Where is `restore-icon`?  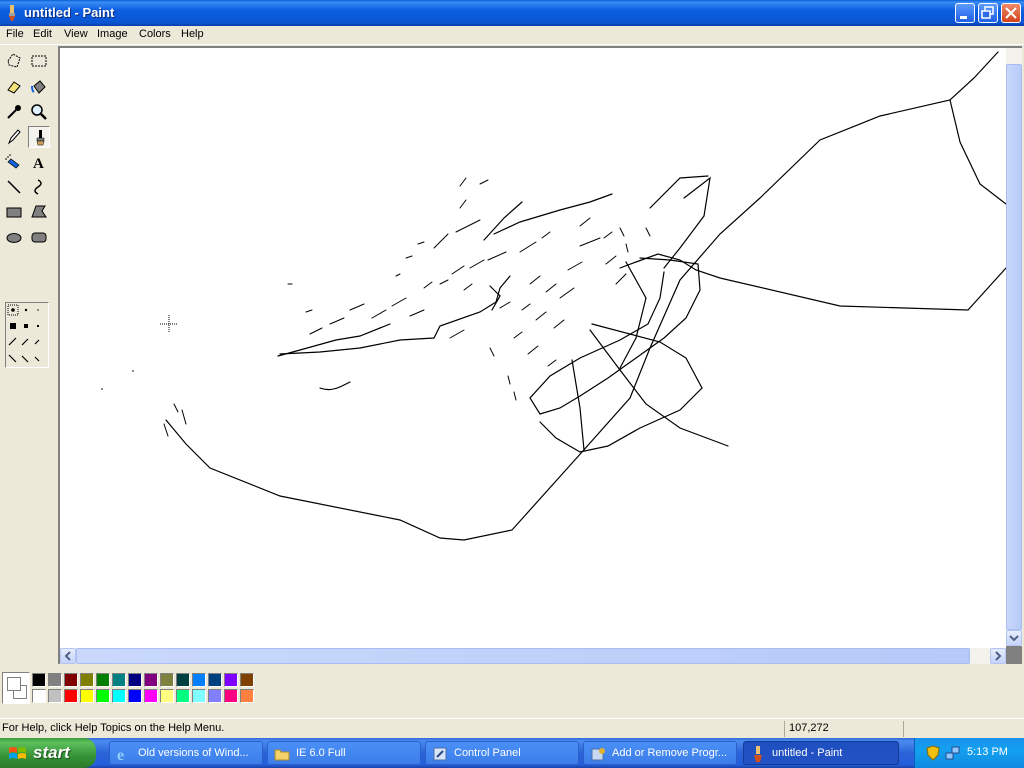 restore-icon is located at coordinates (987, 12).